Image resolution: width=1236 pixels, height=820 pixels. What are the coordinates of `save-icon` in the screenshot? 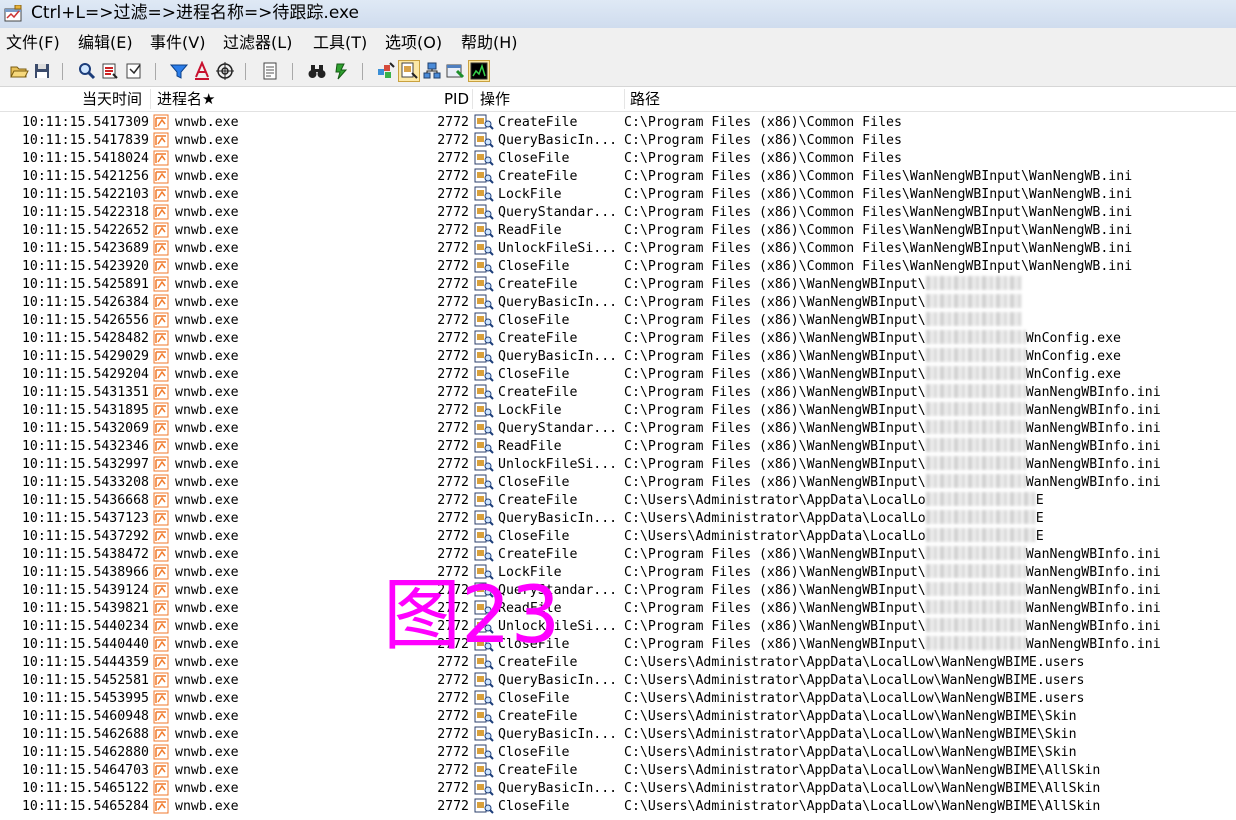 It's located at (42, 71).